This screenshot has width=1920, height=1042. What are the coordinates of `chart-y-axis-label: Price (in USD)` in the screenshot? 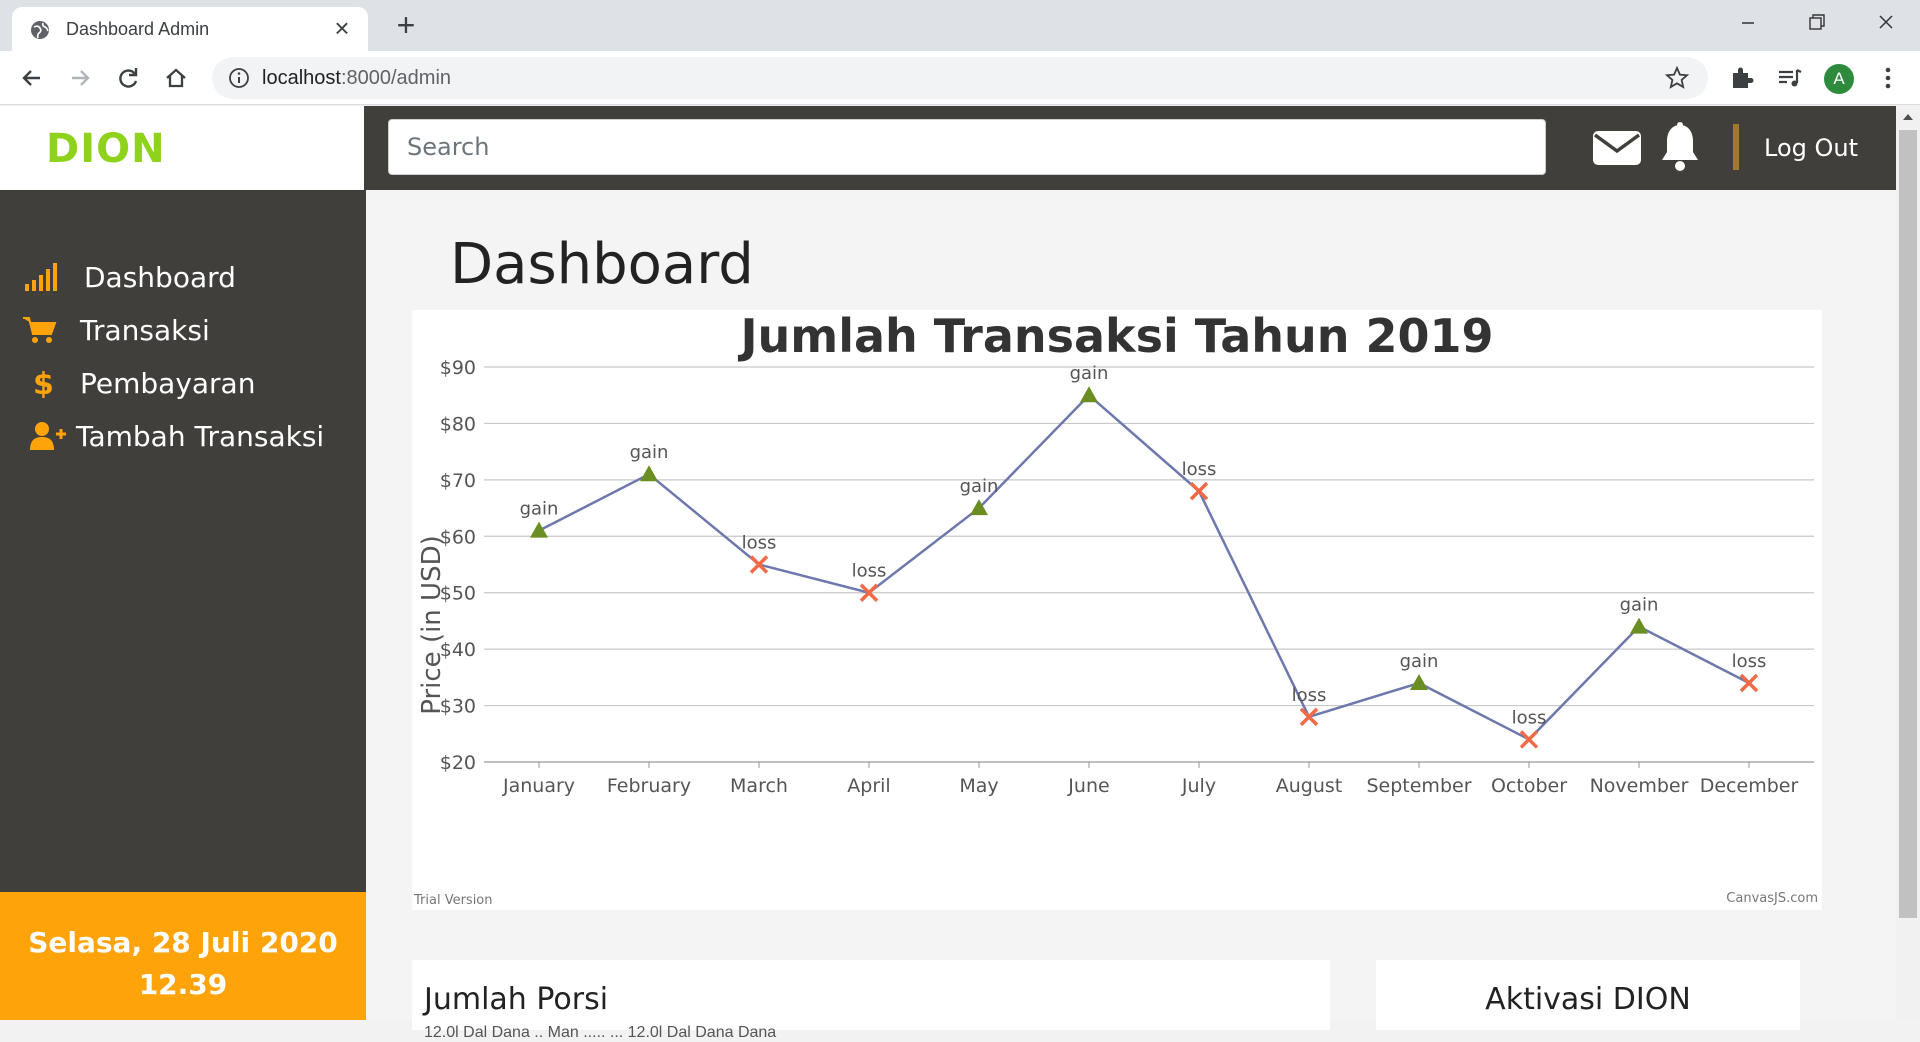 It's located at (432, 625).